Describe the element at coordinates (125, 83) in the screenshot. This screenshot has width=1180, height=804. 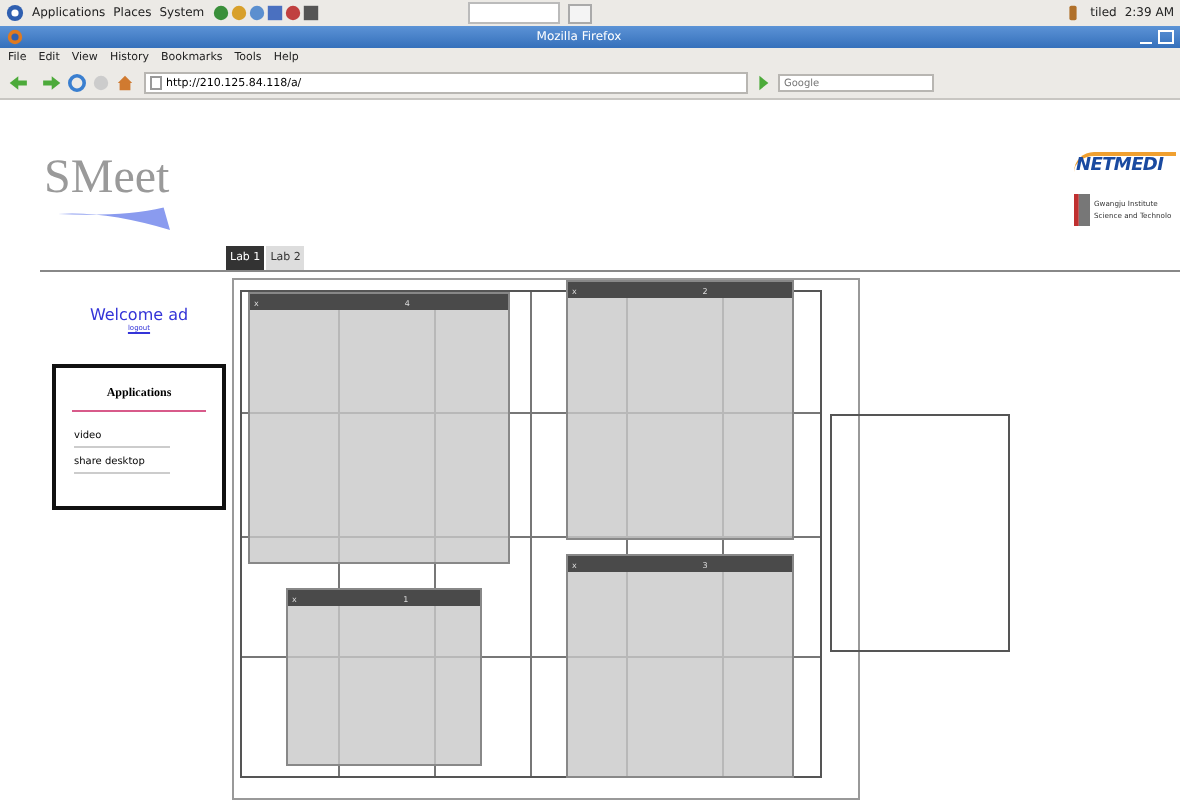
I see `home-icon` at that location.